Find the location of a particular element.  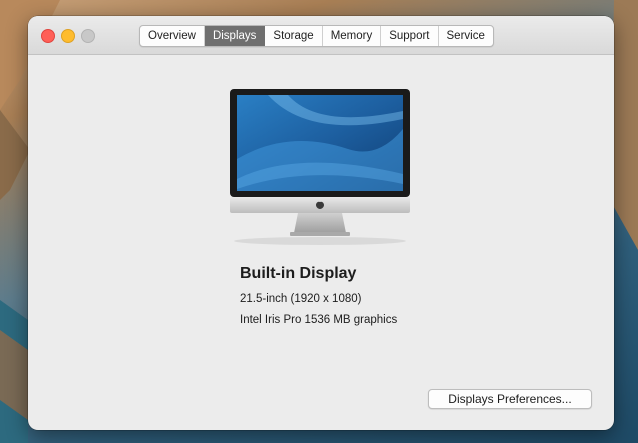

tab-service: Service is located at coordinates (466, 36).